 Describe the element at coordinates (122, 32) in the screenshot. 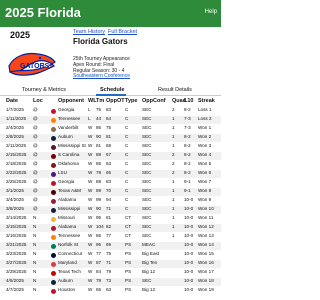

I see `full-bracket-link: Full Bracket` at that location.